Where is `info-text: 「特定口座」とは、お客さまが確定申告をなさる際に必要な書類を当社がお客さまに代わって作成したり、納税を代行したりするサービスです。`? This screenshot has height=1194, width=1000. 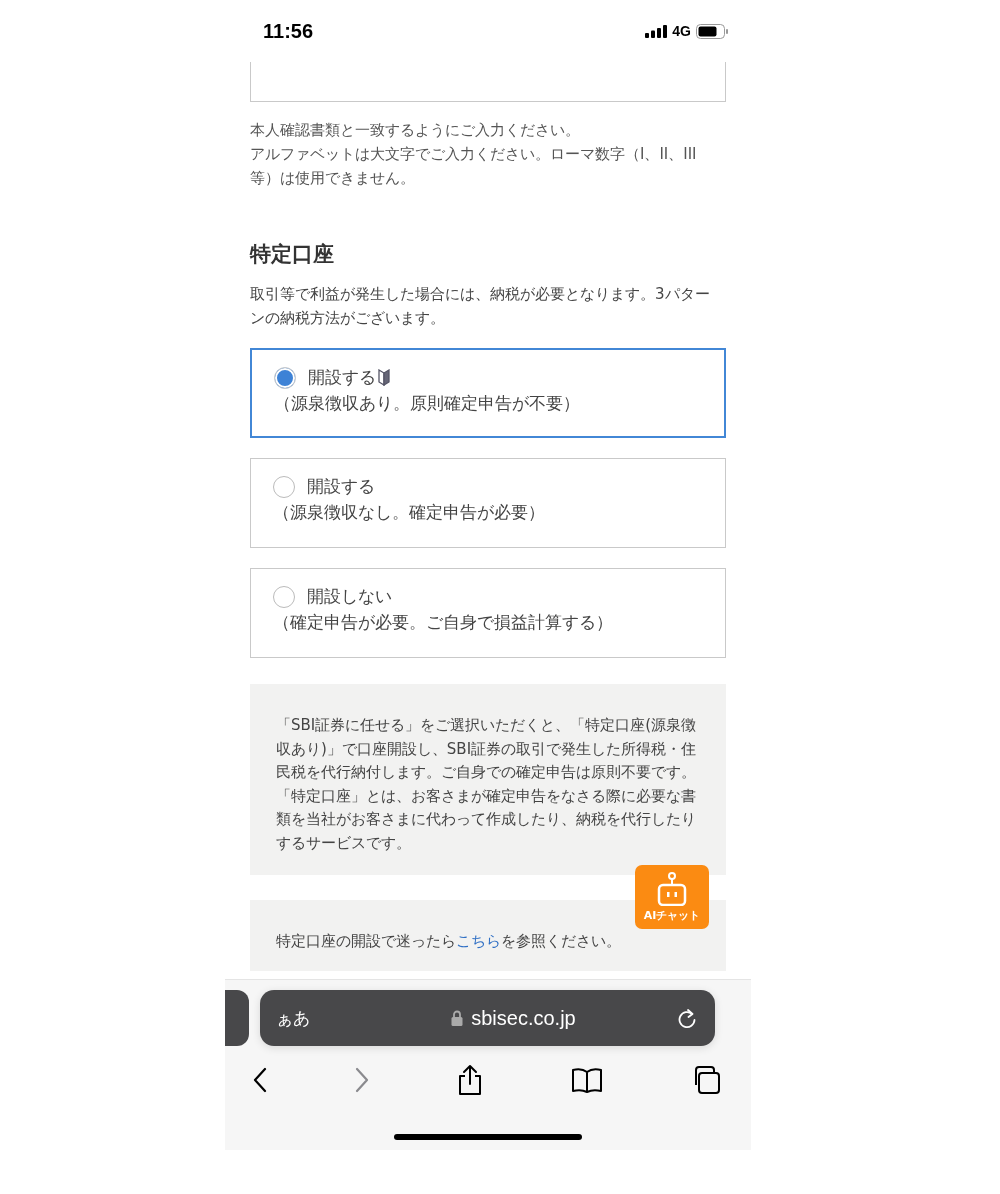 info-text: 「特定口座」とは、お客さまが確定申告をなさる際に必要な書類を当社がお客さまに代わって作成したり、納税を代行したりするサービスです。 is located at coordinates (486, 819).